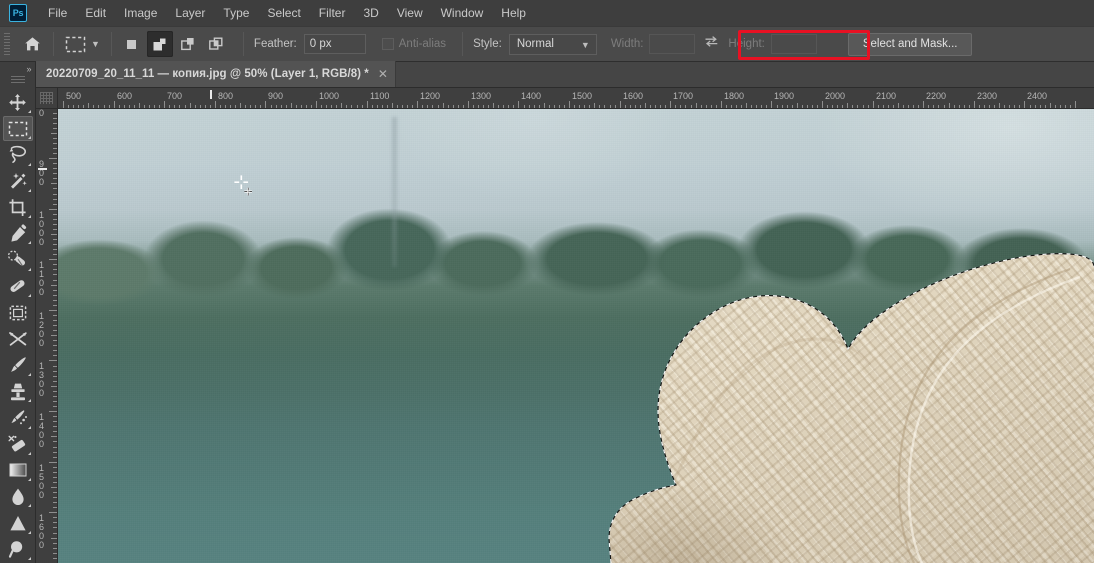  Describe the element at coordinates (18, 549) in the screenshot. I see `zoom-tool` at that location.